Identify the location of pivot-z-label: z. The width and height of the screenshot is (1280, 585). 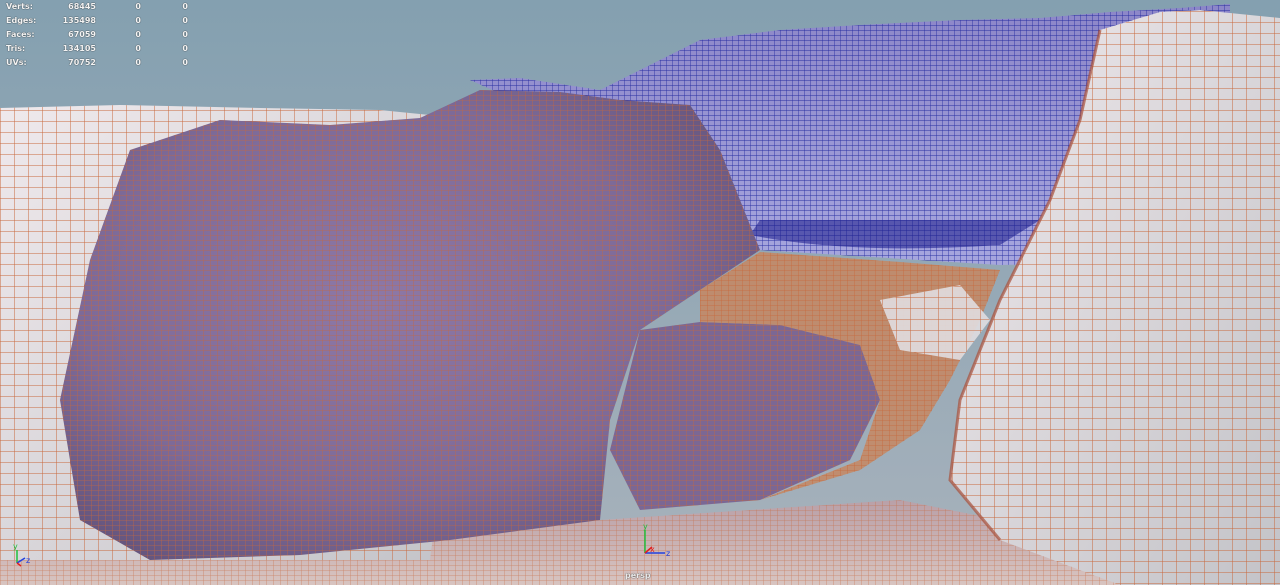
(668, 553).